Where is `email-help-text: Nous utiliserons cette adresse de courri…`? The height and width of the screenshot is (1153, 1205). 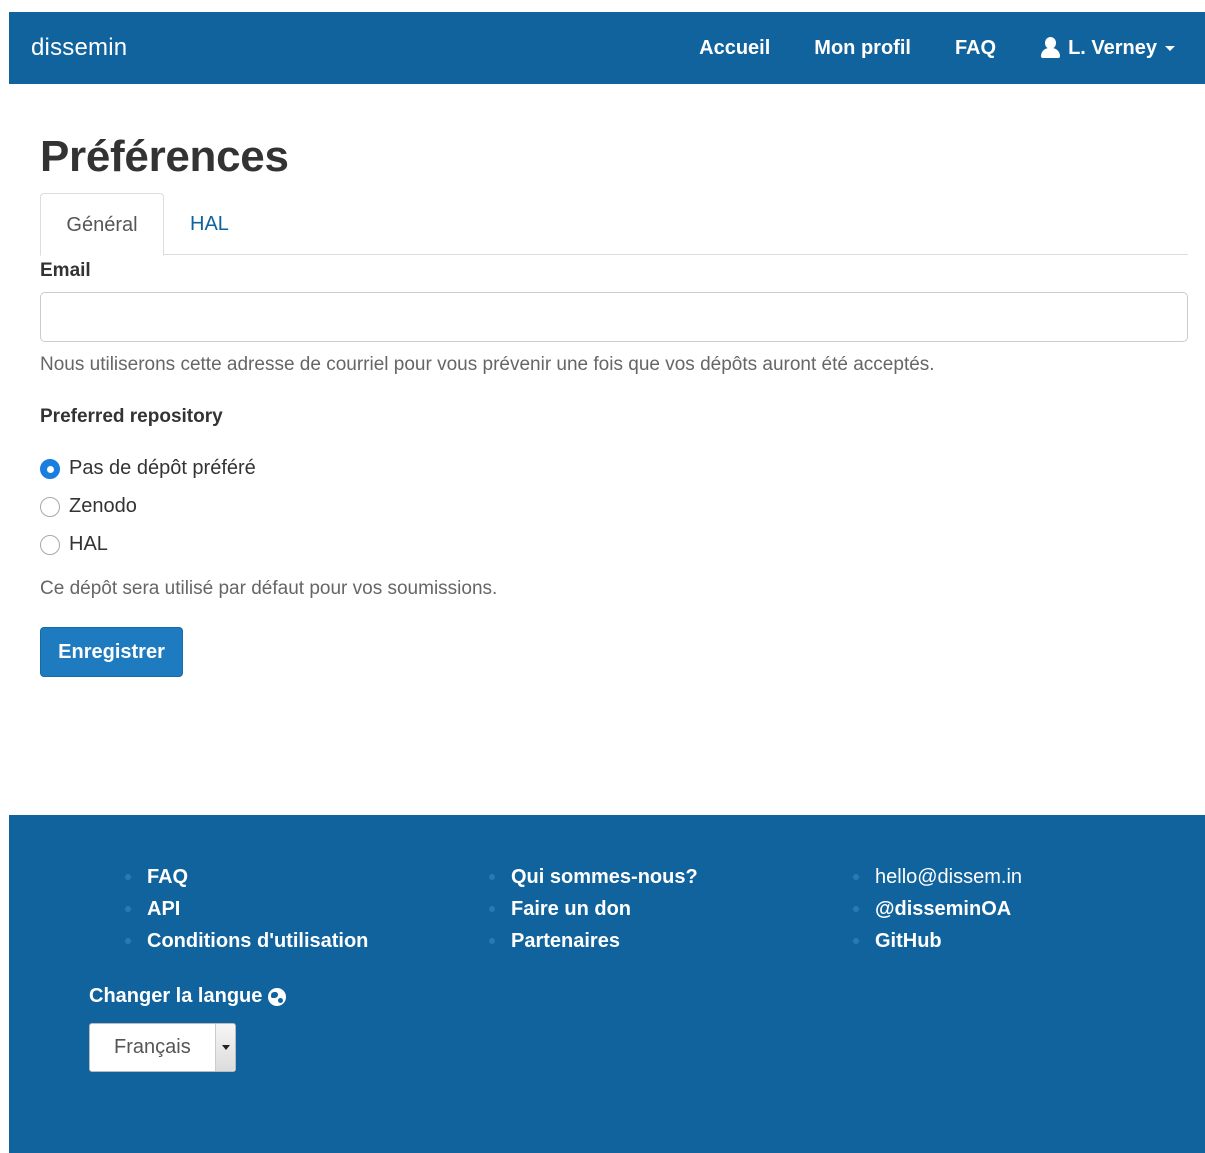 email-help-text: Nous utiliserons cette adresse de courri… is located at coordinates (487, 364).